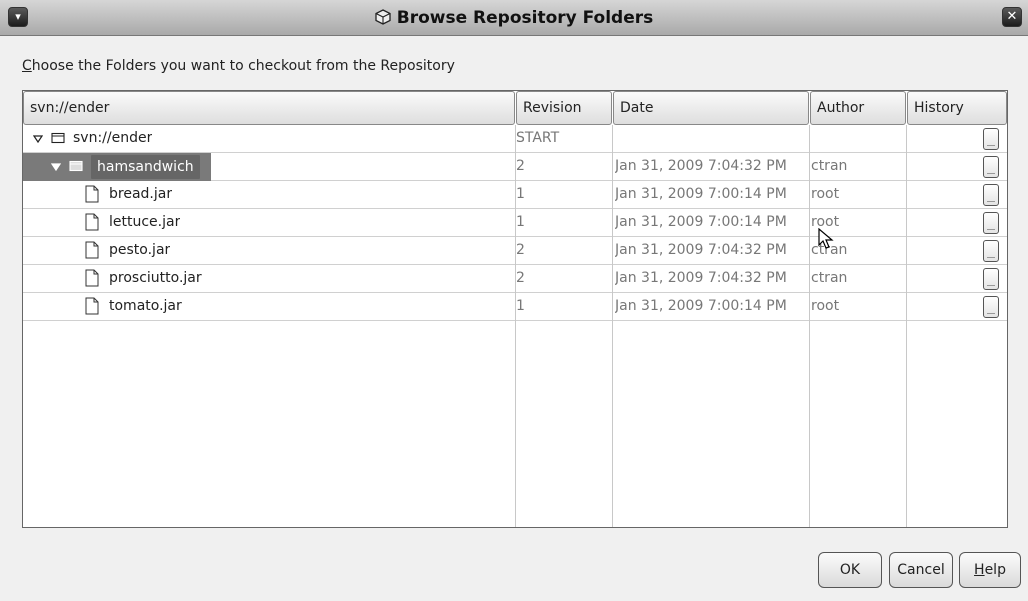 Image resolution: width=1028 pixels, height=601 pixels. Describe the element at coordinates (711, 139) in the screenshot. I see `date-cell` at that location.